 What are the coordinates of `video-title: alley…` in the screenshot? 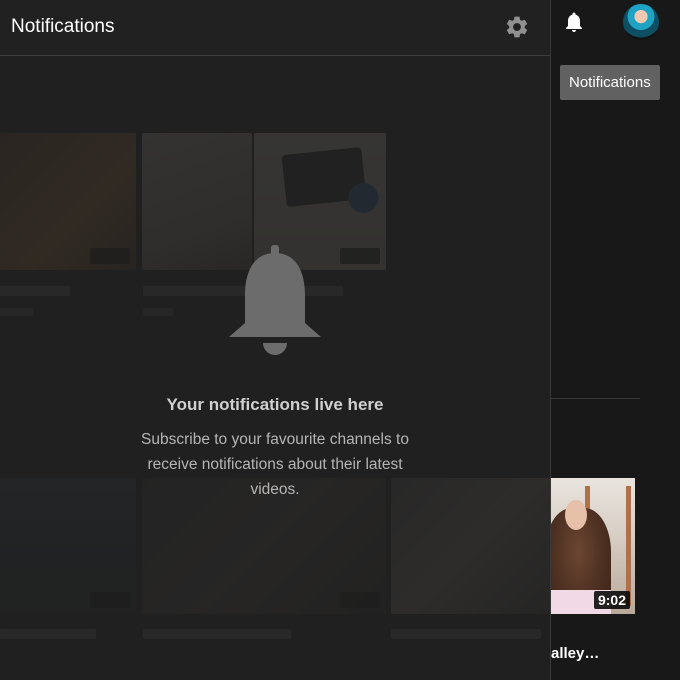 It's located at (575, 653).